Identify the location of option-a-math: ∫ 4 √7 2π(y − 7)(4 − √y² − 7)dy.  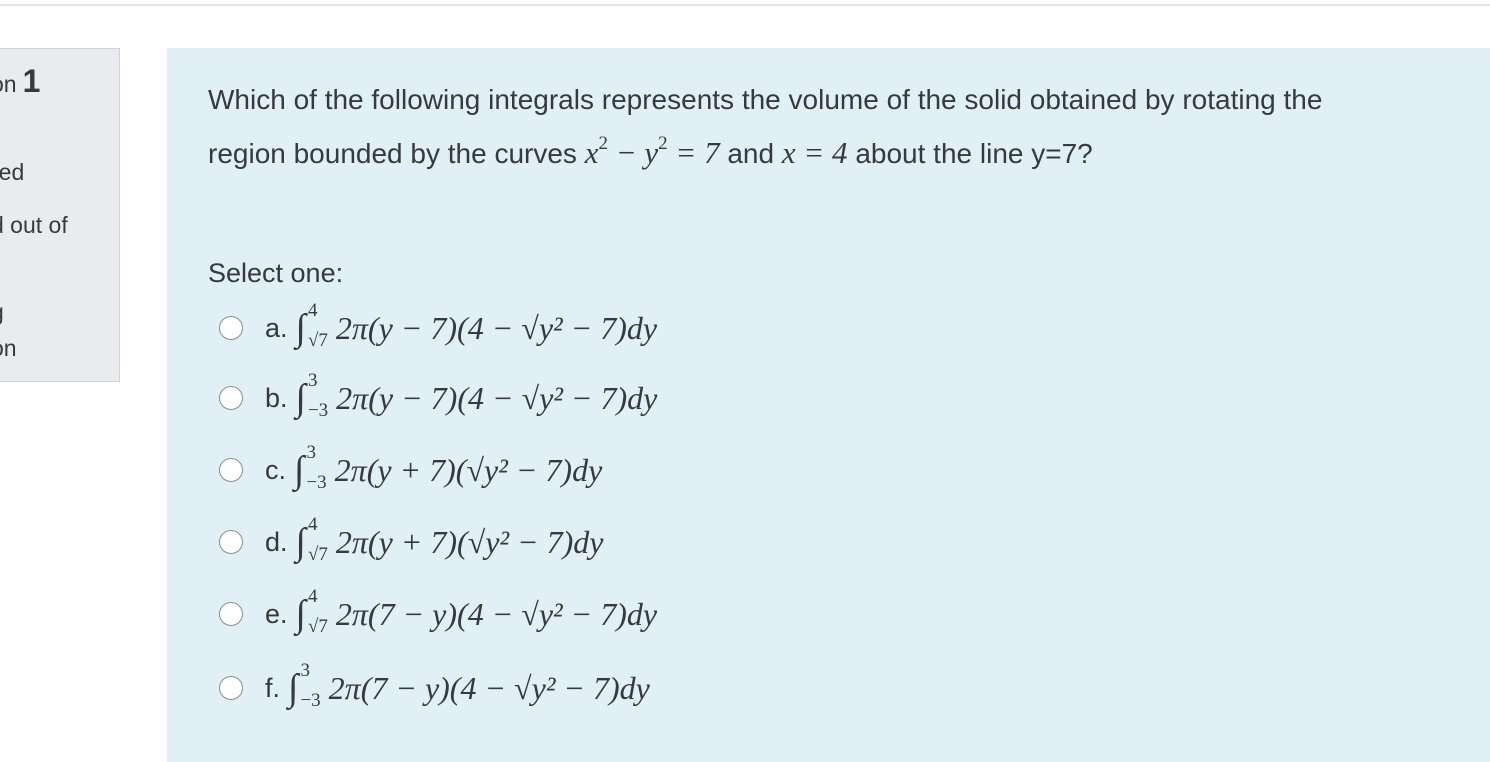
(476, 326).